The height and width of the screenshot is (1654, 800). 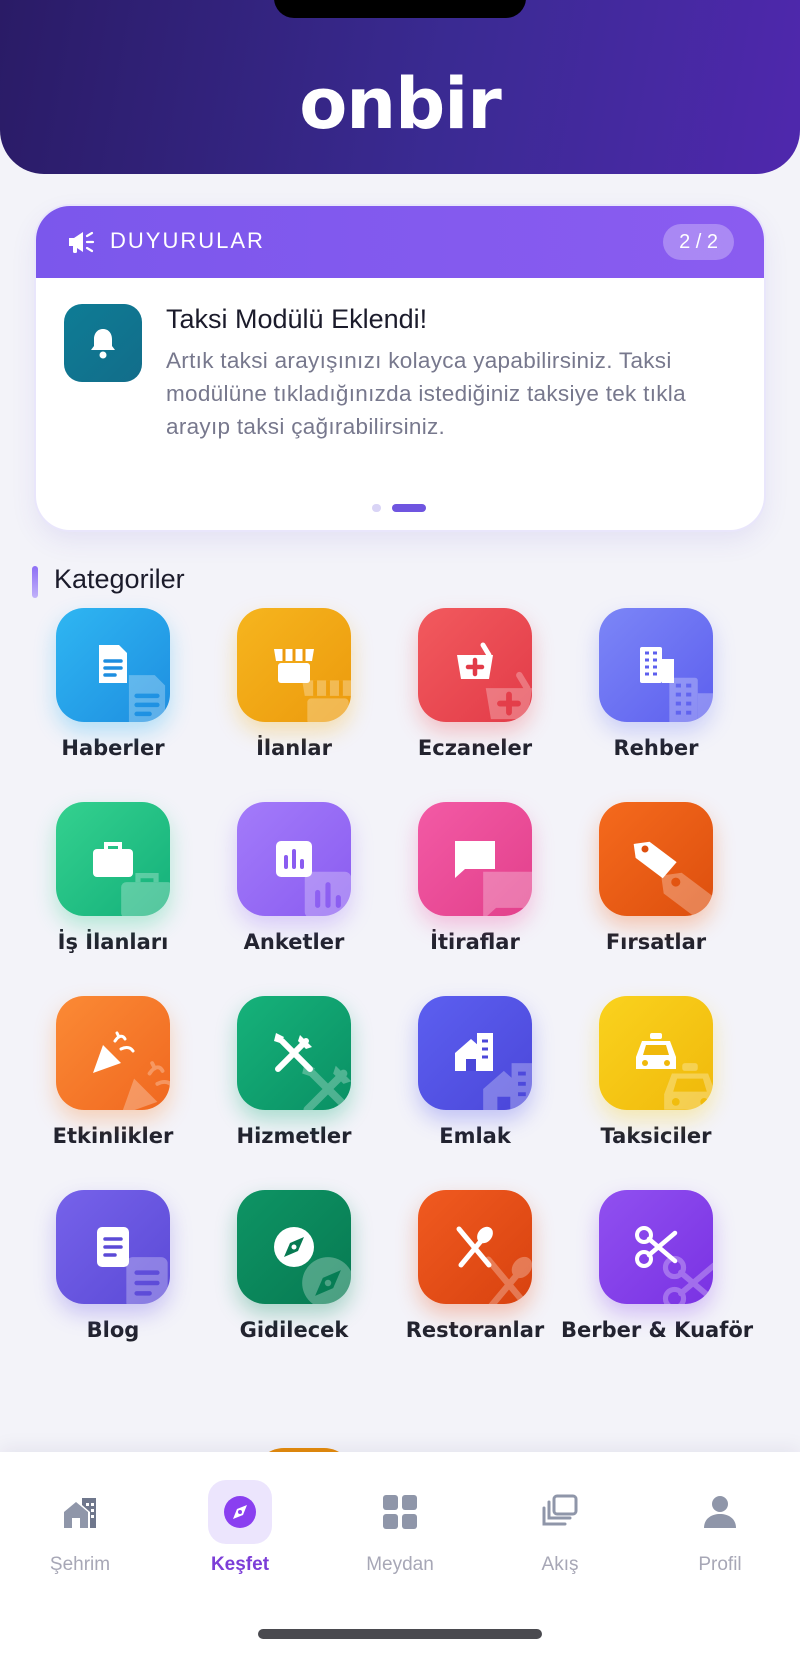 I want to click on carousel-dot, so click(x=376, y=508).